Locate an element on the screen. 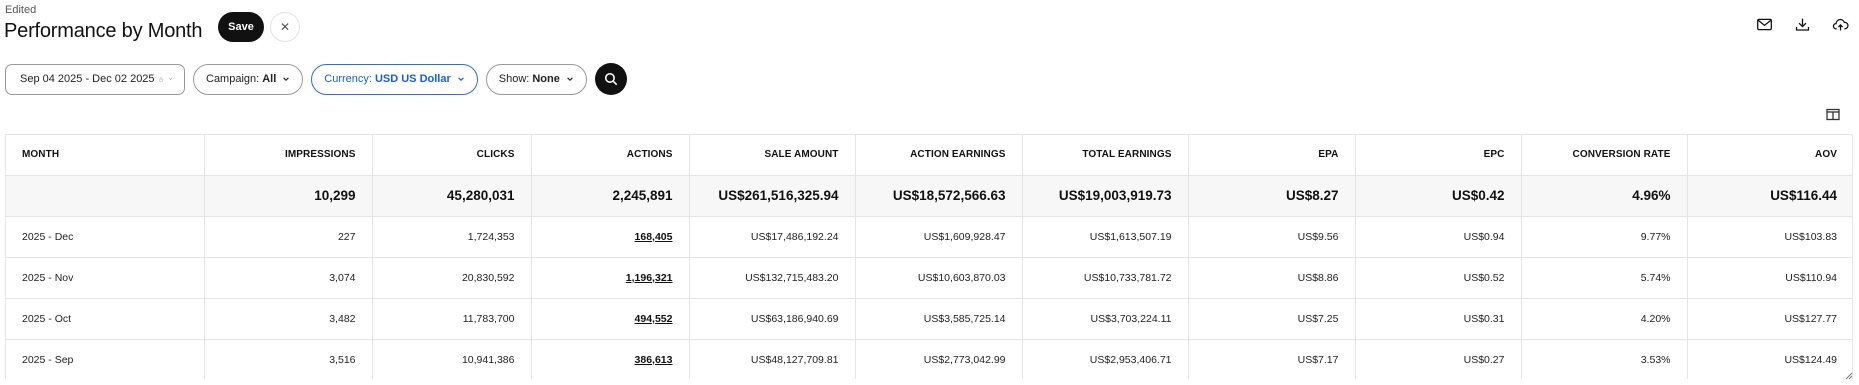  show-filter-label: Show: is located at coordinates (514, 79).